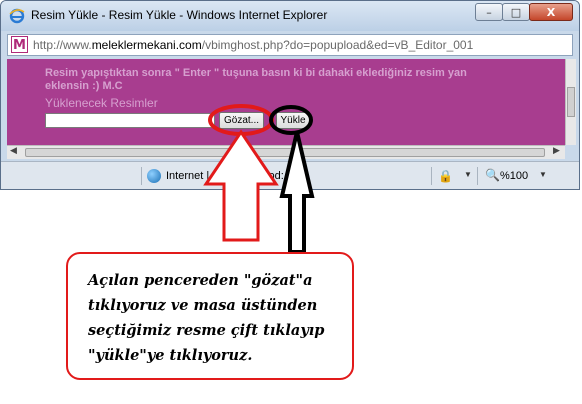 The width and height of the screenshot is (582, 404). I want to click on maximize-button: □, so click(516, 12).